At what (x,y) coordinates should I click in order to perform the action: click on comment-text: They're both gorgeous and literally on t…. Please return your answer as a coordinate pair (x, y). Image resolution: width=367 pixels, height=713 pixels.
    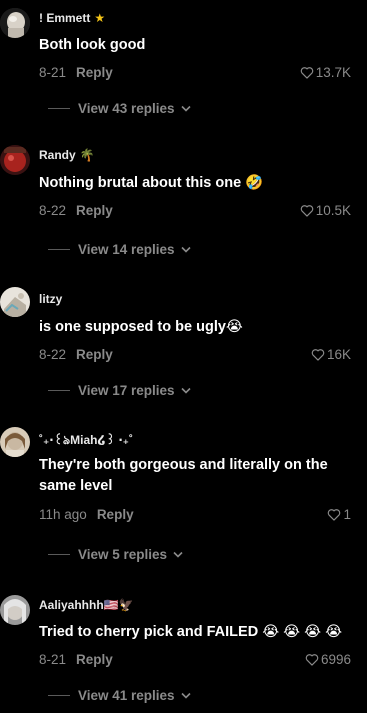
    Looking at the image, I should click on (183, 475).